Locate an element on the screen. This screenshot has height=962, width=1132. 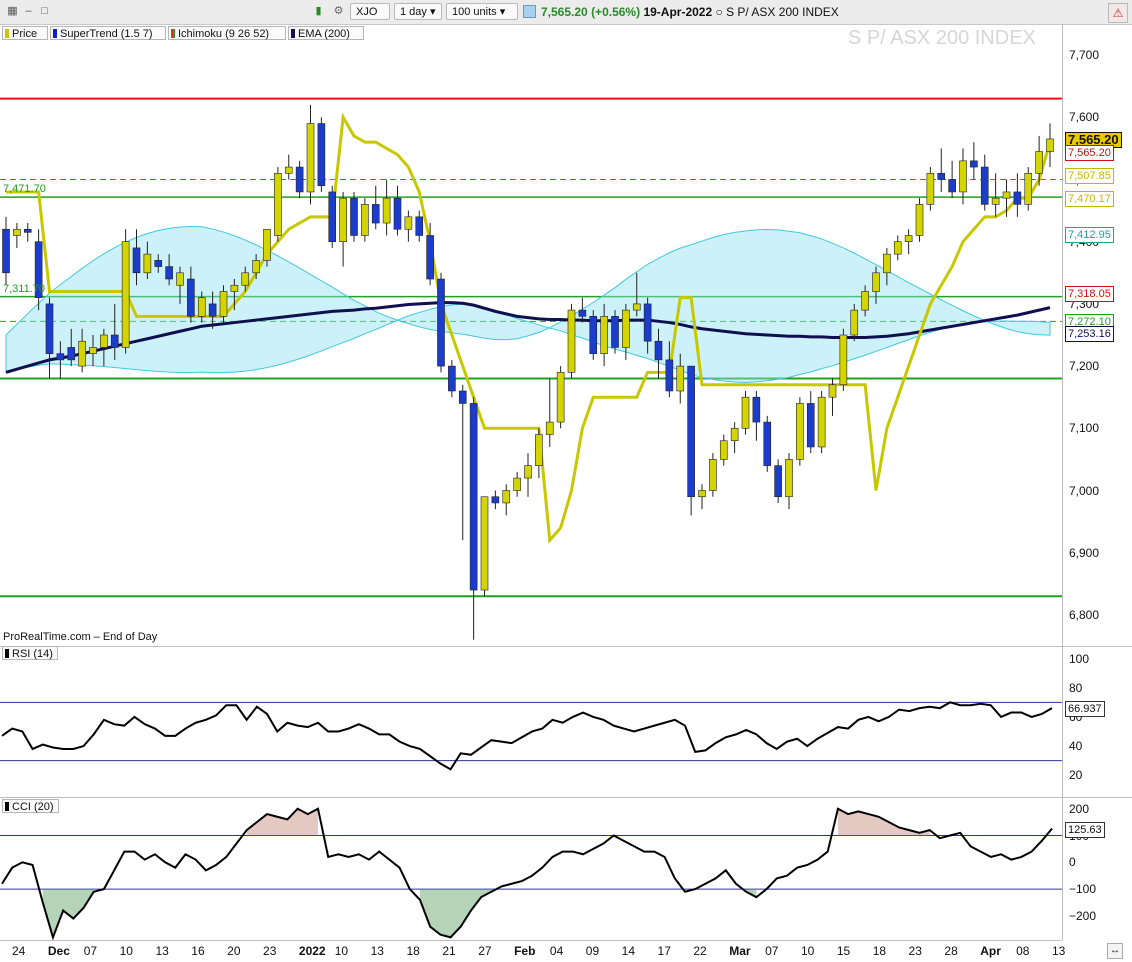
axis-tick: 100 is located at coordinates (1079, 658).